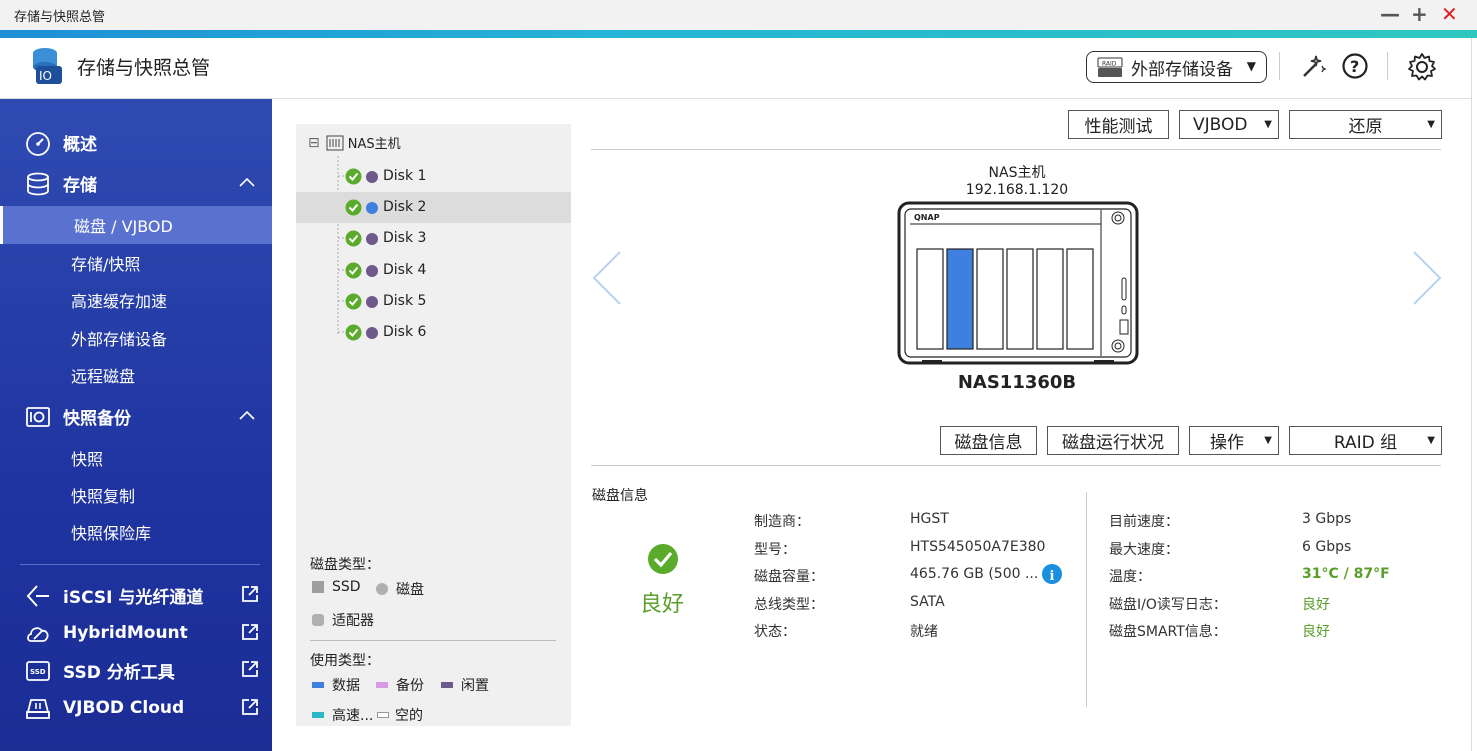  Describe the element at coordinates (1113, 443) in the screenshot. I see `button-label: 磁盘运行状况` at that location.